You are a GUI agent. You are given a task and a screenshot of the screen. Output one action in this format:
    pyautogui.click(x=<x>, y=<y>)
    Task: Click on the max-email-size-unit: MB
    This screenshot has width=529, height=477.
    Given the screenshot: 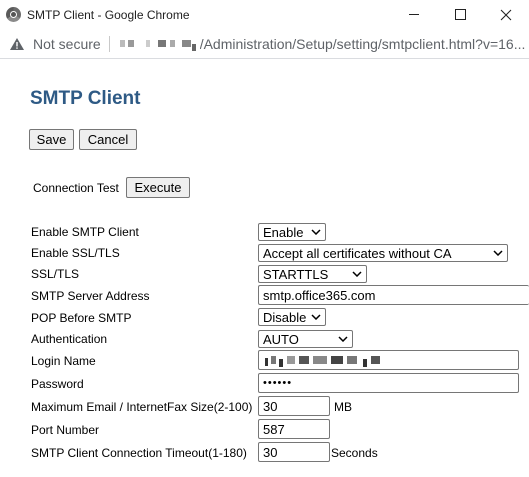 What is the action you would take?
    pyautogui.click(x=343, y=407)
    